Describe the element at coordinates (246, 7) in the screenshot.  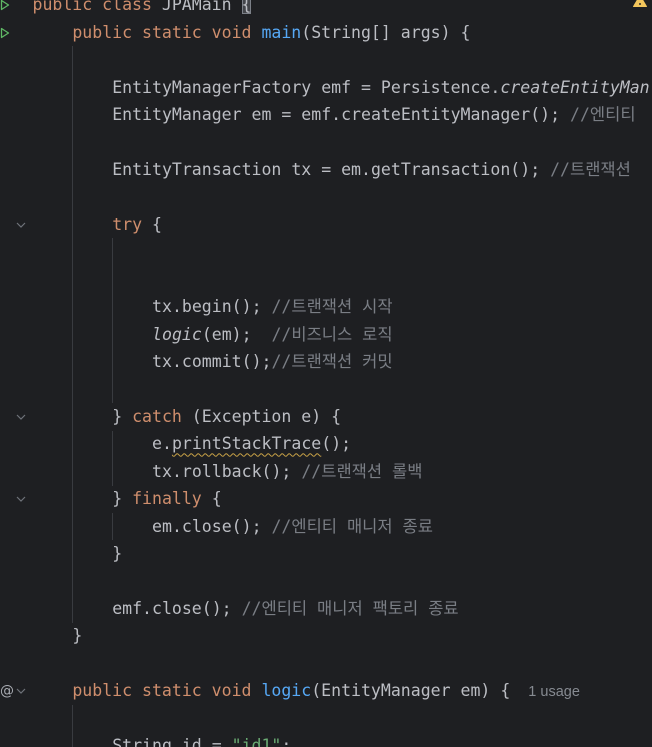
I see `matched-brace: {` at that location.